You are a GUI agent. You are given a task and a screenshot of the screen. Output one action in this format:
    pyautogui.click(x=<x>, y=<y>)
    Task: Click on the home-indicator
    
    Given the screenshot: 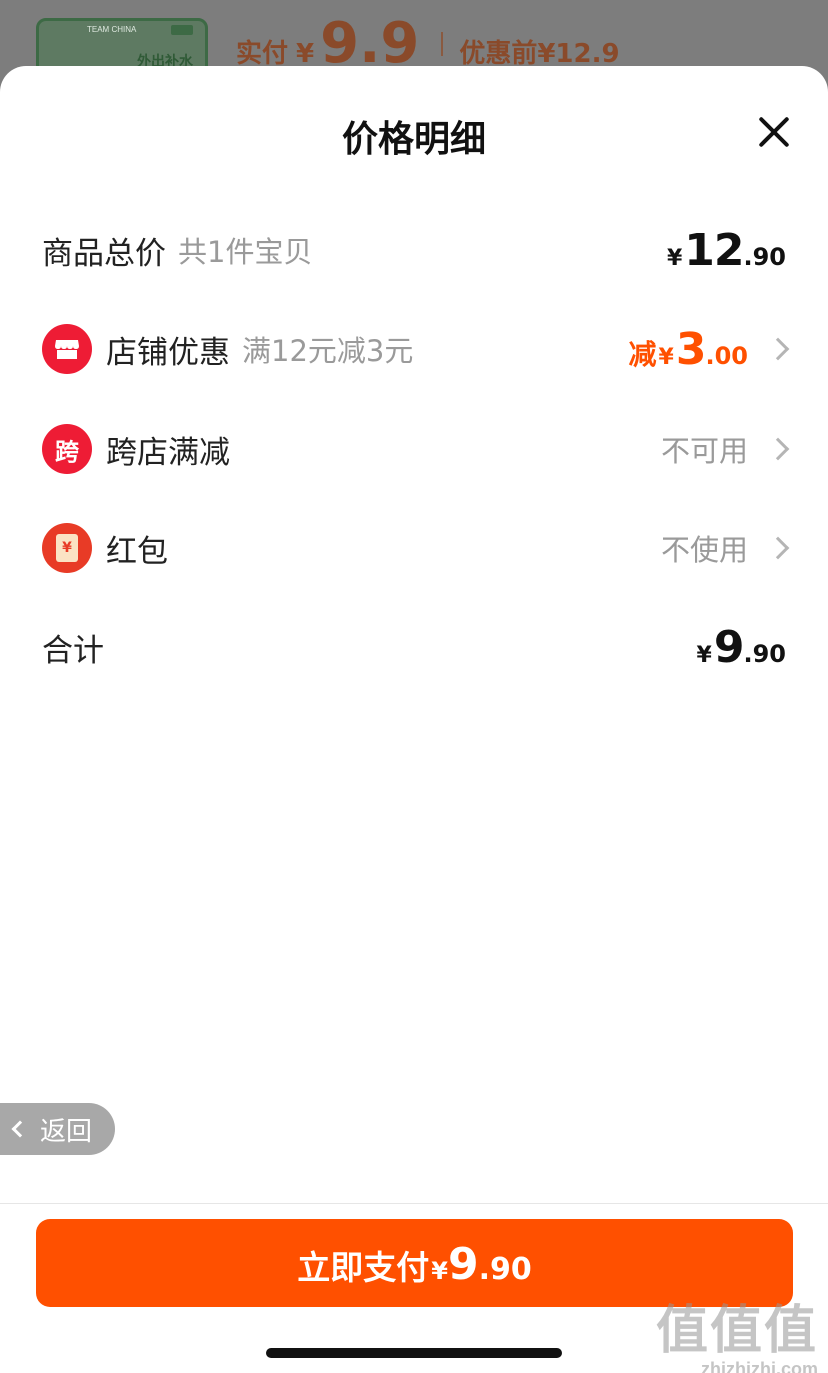 What is the action you would take?
    pyautogui.click(x=414, y=1353)
    